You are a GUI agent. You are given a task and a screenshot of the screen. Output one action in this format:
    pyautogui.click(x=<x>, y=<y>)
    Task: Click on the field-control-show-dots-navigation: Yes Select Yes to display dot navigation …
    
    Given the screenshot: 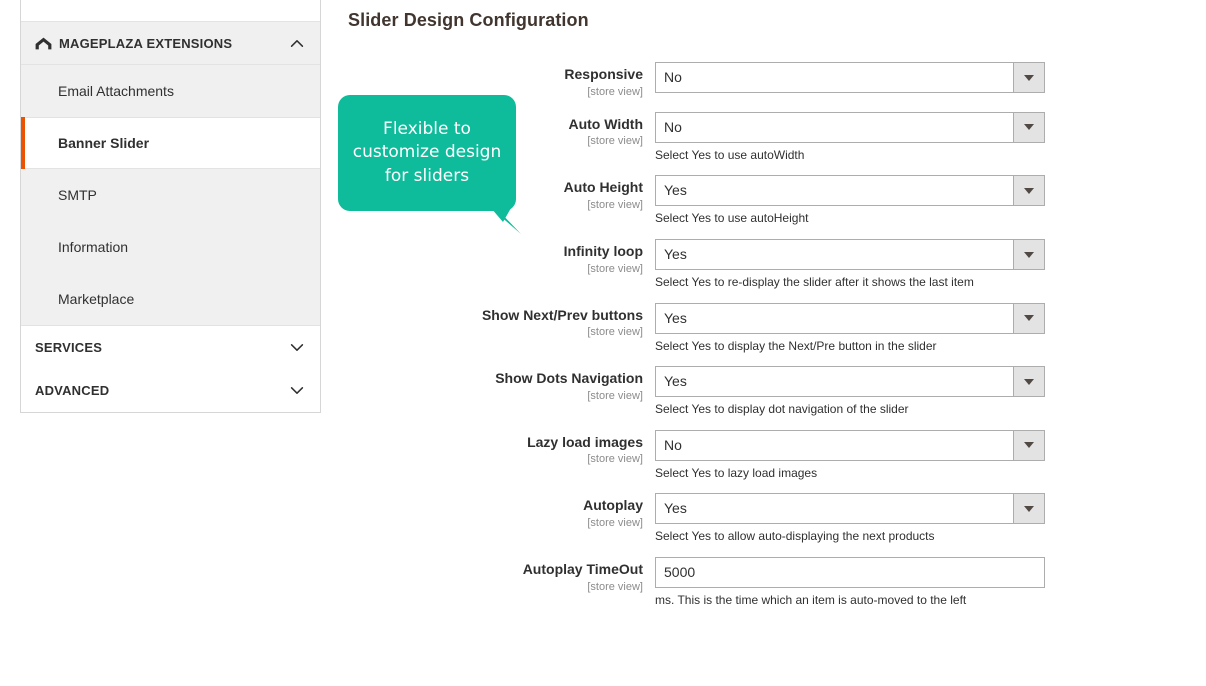 What is the action you would take?
    pyautogui.click(x=850, y=392)
    